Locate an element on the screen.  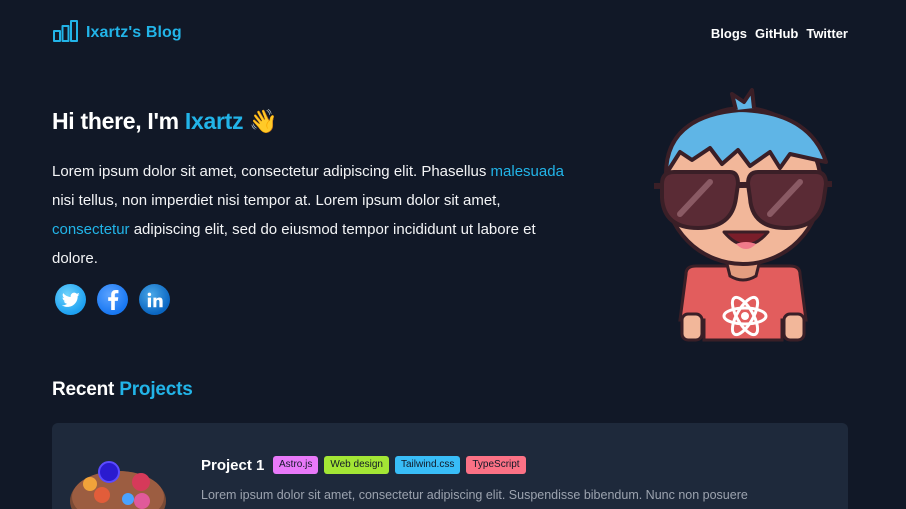
recent-projects-heading: Recent Projects is located at coordinates (122, 390).